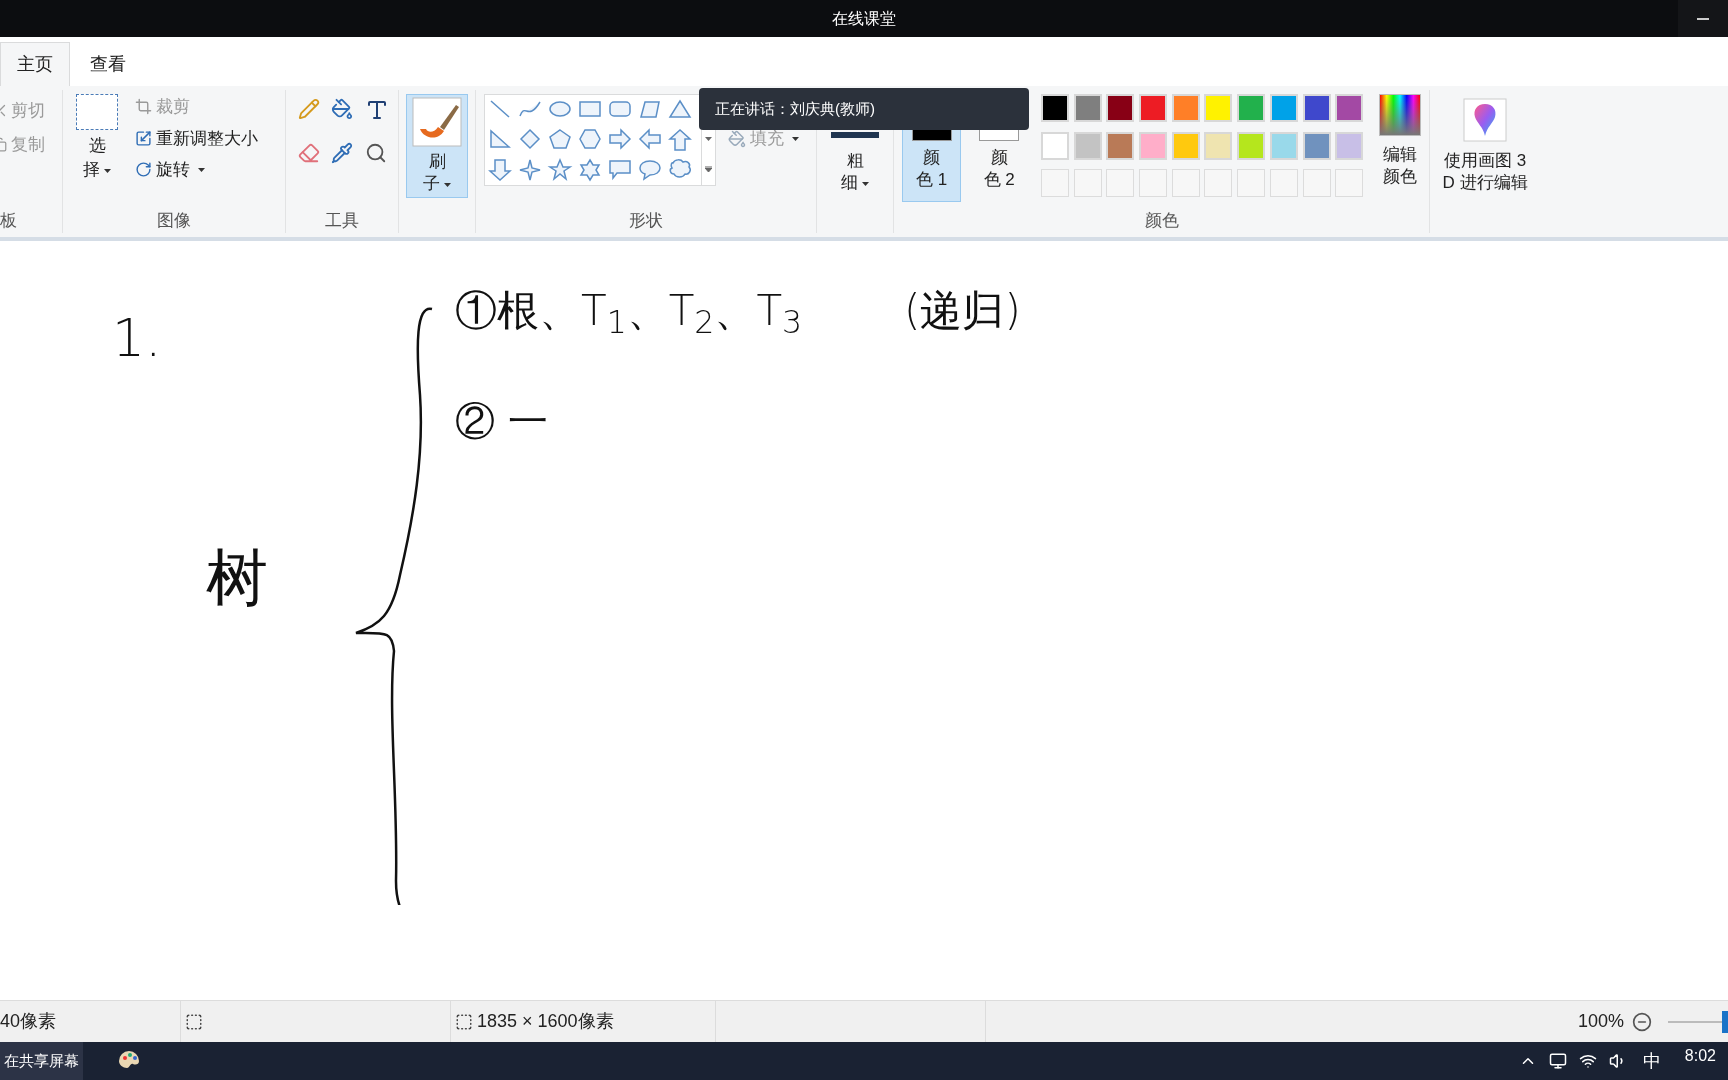 The image size is (1728, 1080). I want to click on handwritten-note: (递归), so click(962, 311).